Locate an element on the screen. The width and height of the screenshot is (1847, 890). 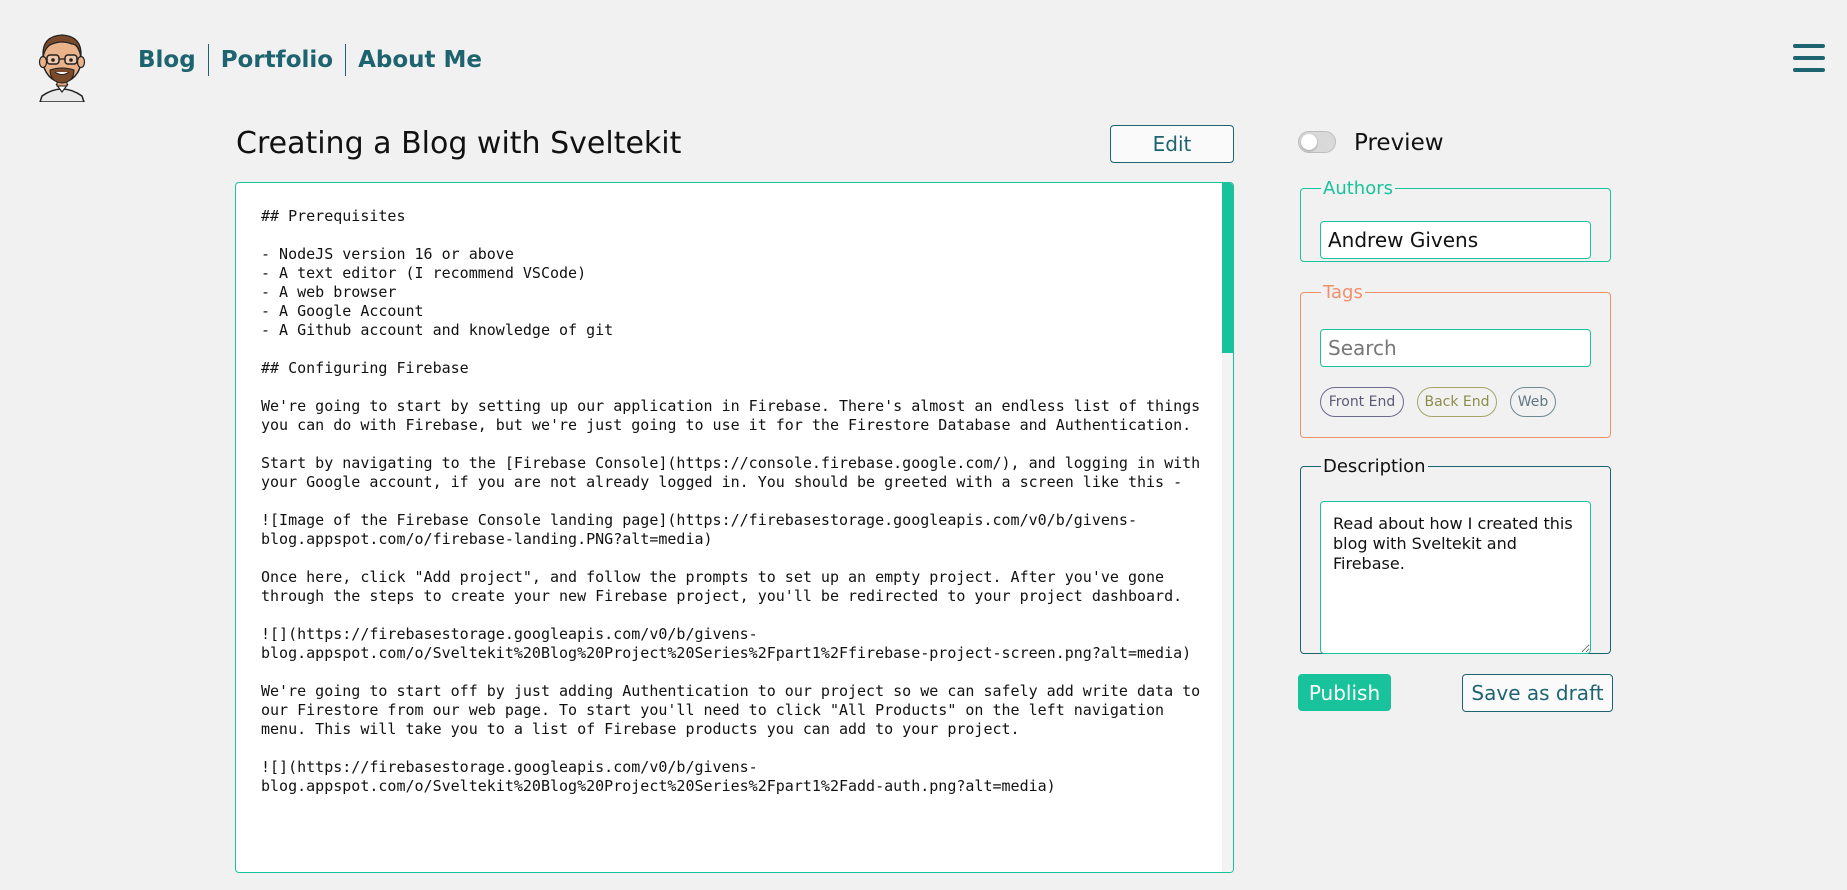
preview-toggle is located at coordinates (1317, 142).